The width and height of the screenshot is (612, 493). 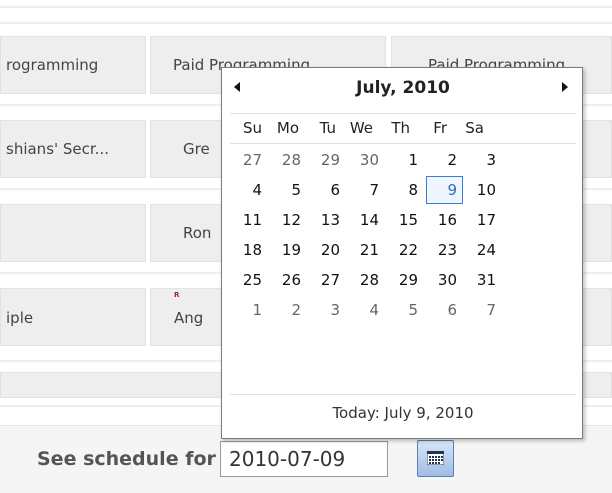 What do you see at coordinates (288, 250) in the screenshot?
I see `calendar-day: 19` at bounding box center [288, 250].